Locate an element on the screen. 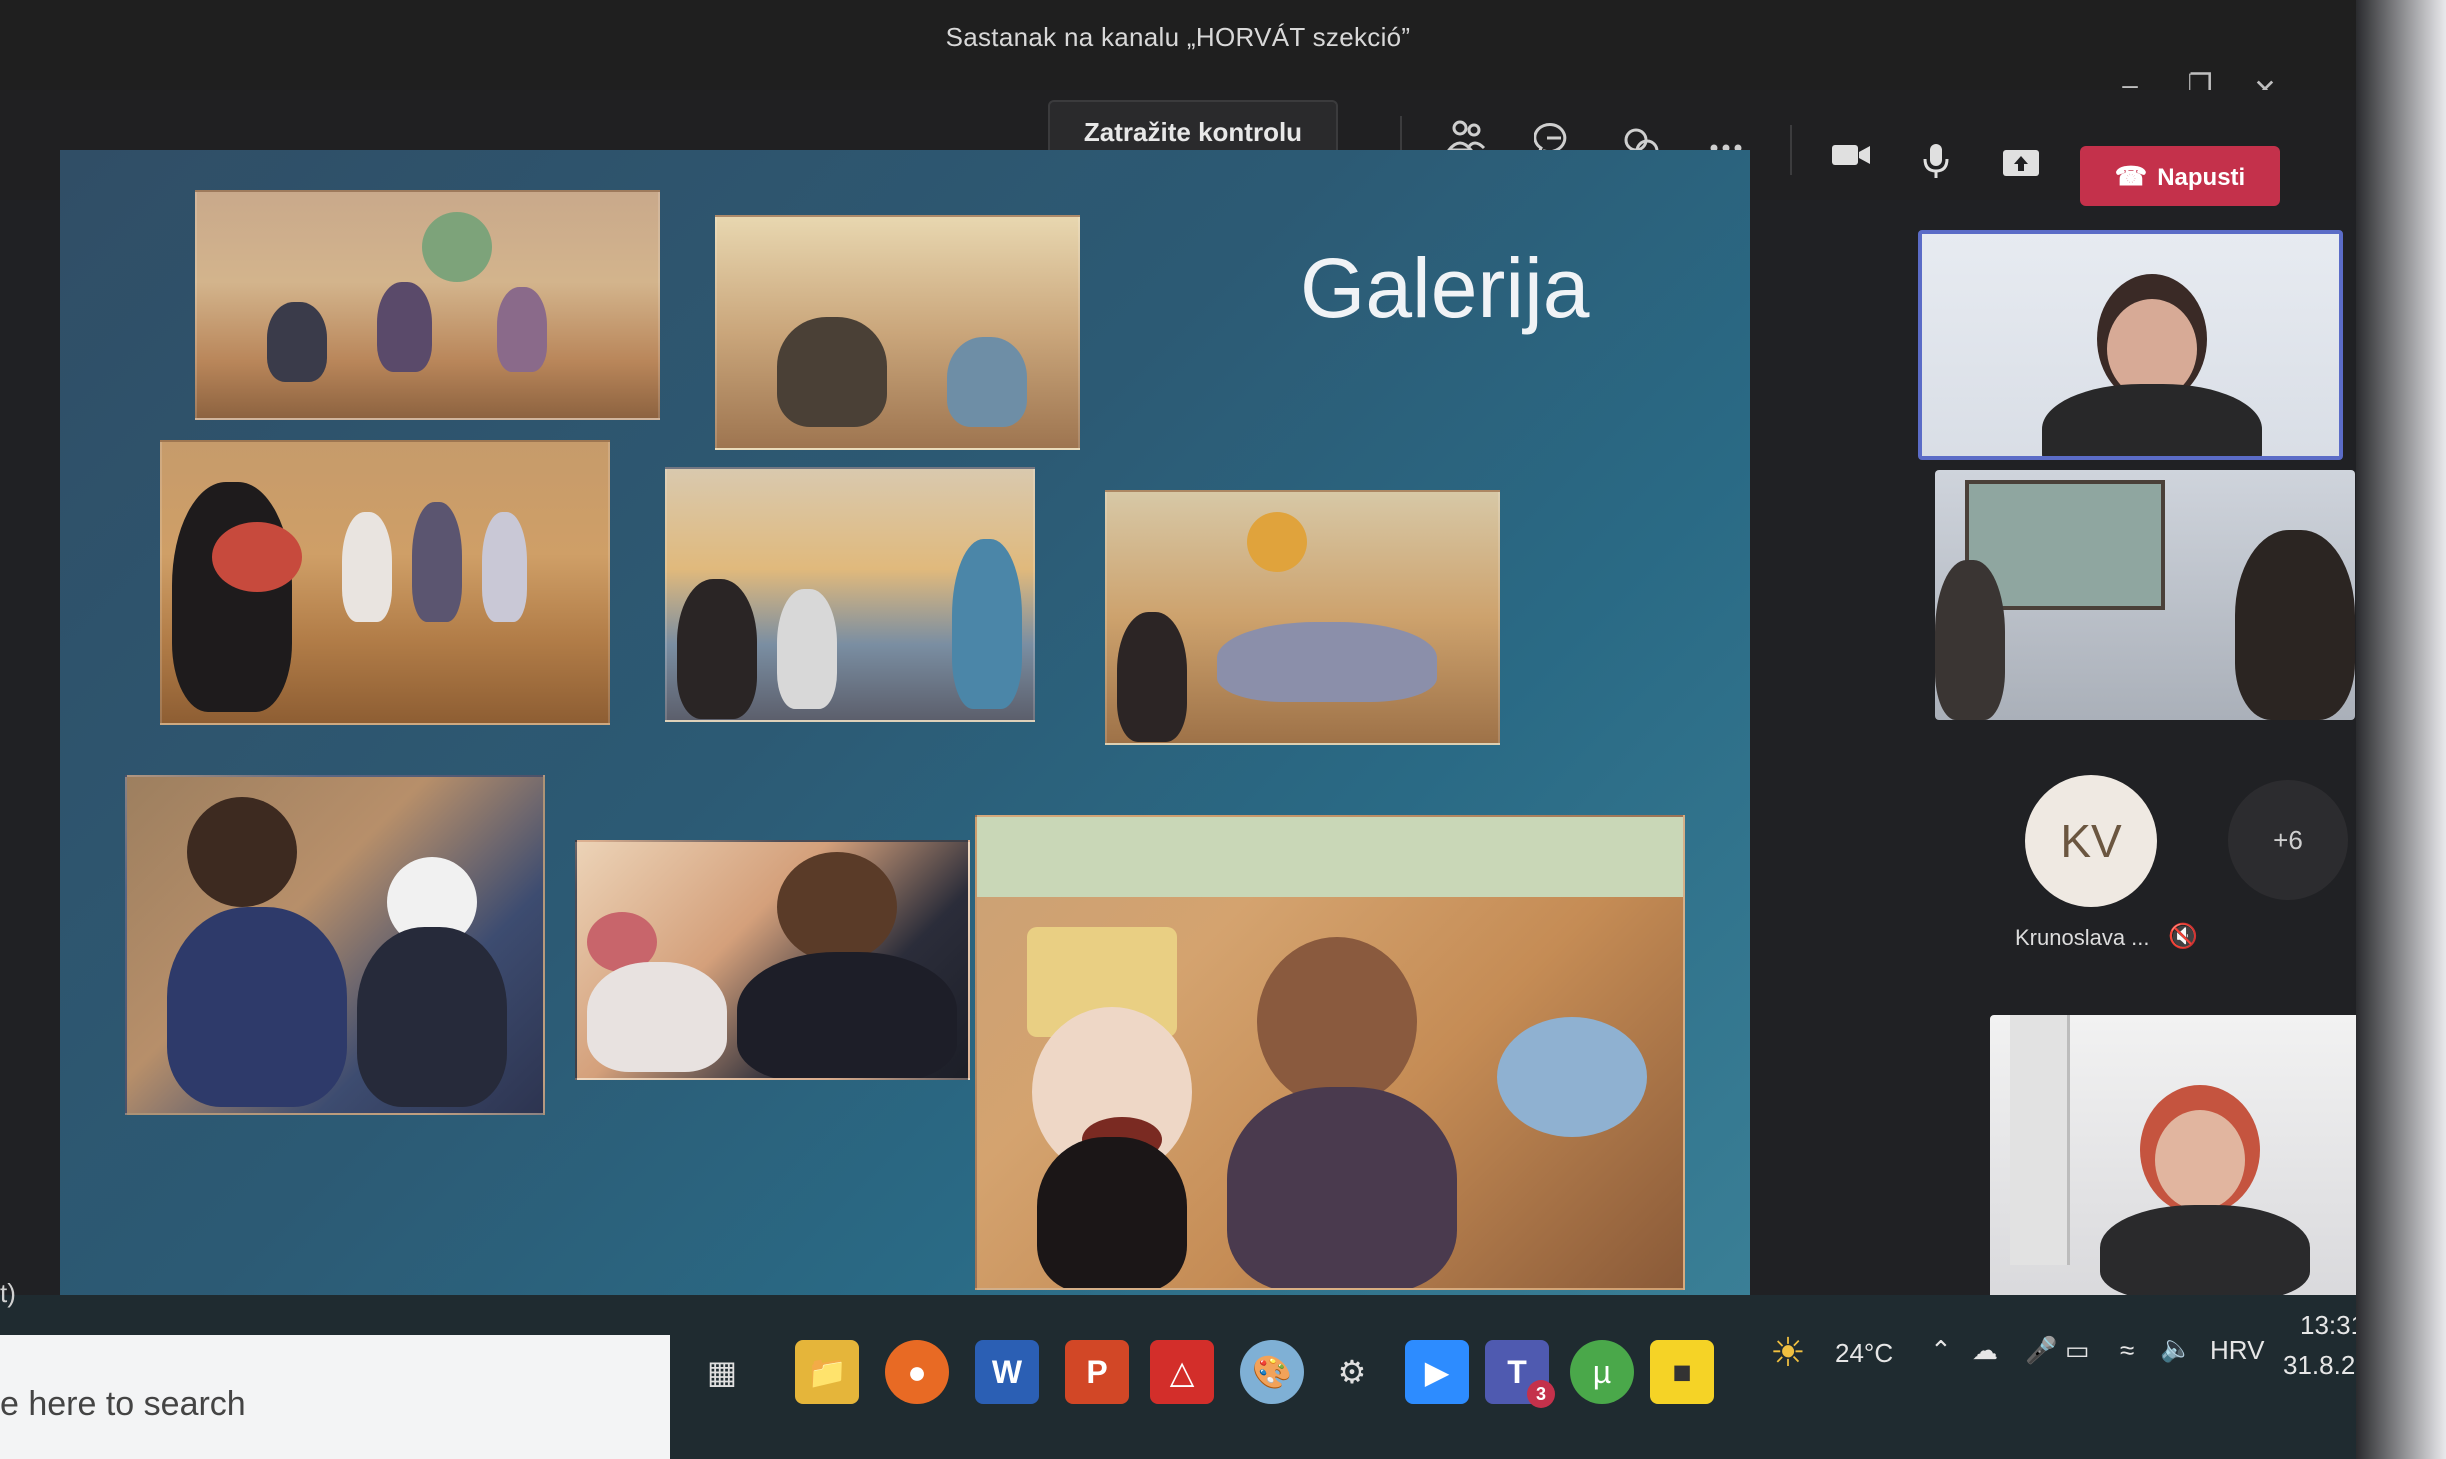 This screenshot has width=2446, height=1459. battery-icon: ▭ is located at coordinates (2077, 1350).